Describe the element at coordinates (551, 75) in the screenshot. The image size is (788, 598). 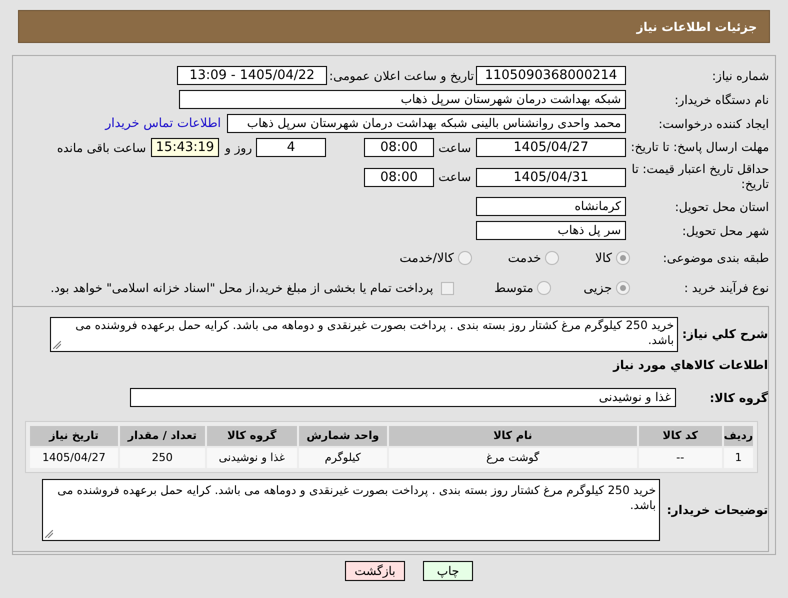
I see `need-number-field: 1105090368000214` at that location.